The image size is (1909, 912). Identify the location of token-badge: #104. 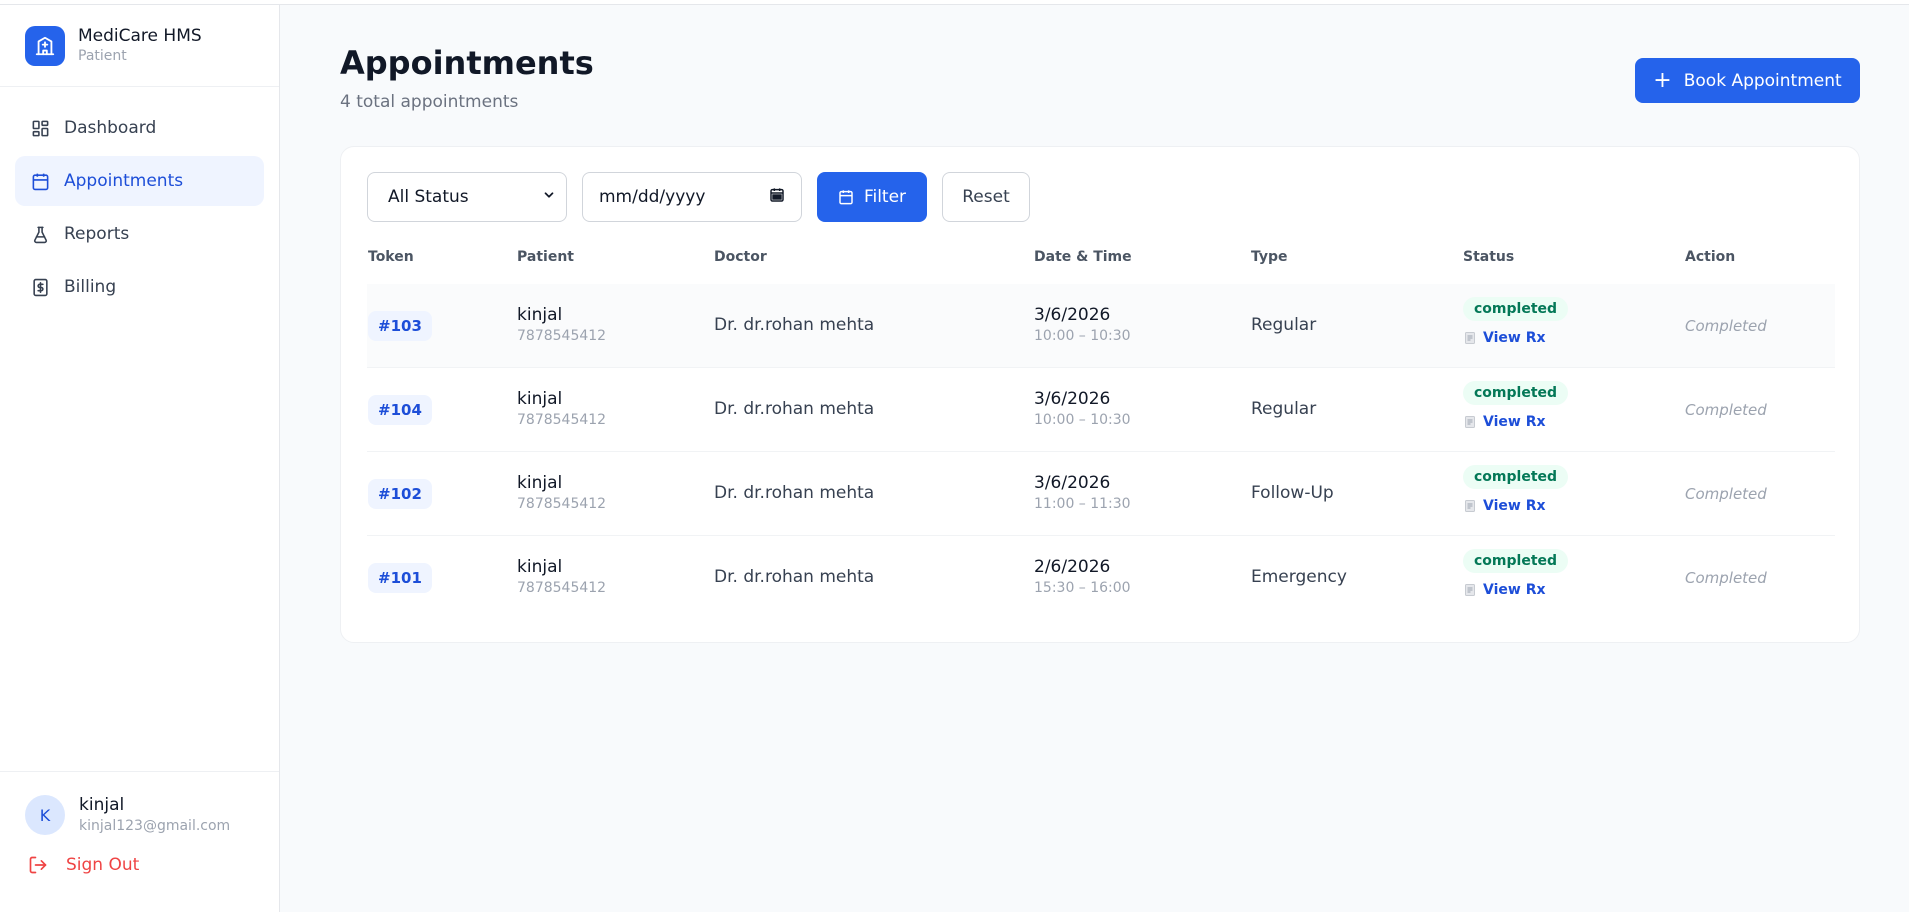
(400, 410).